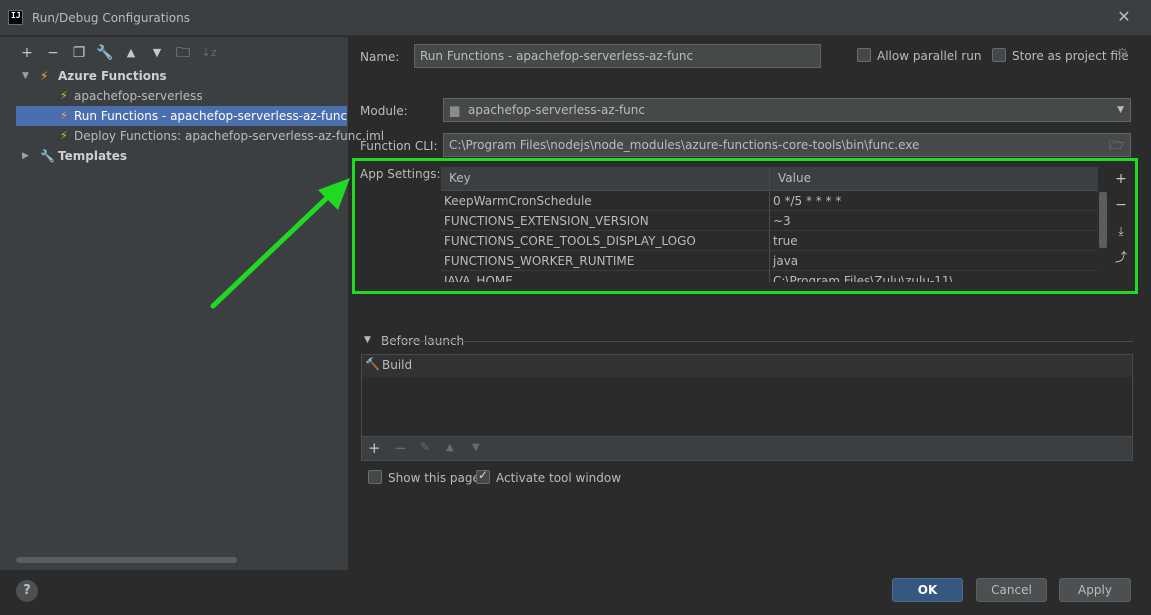 The image size is (1151, 615). Describe the element at coordinates (434, 478) in the screenshot. I see `show-page-label: Show this page` at that location.